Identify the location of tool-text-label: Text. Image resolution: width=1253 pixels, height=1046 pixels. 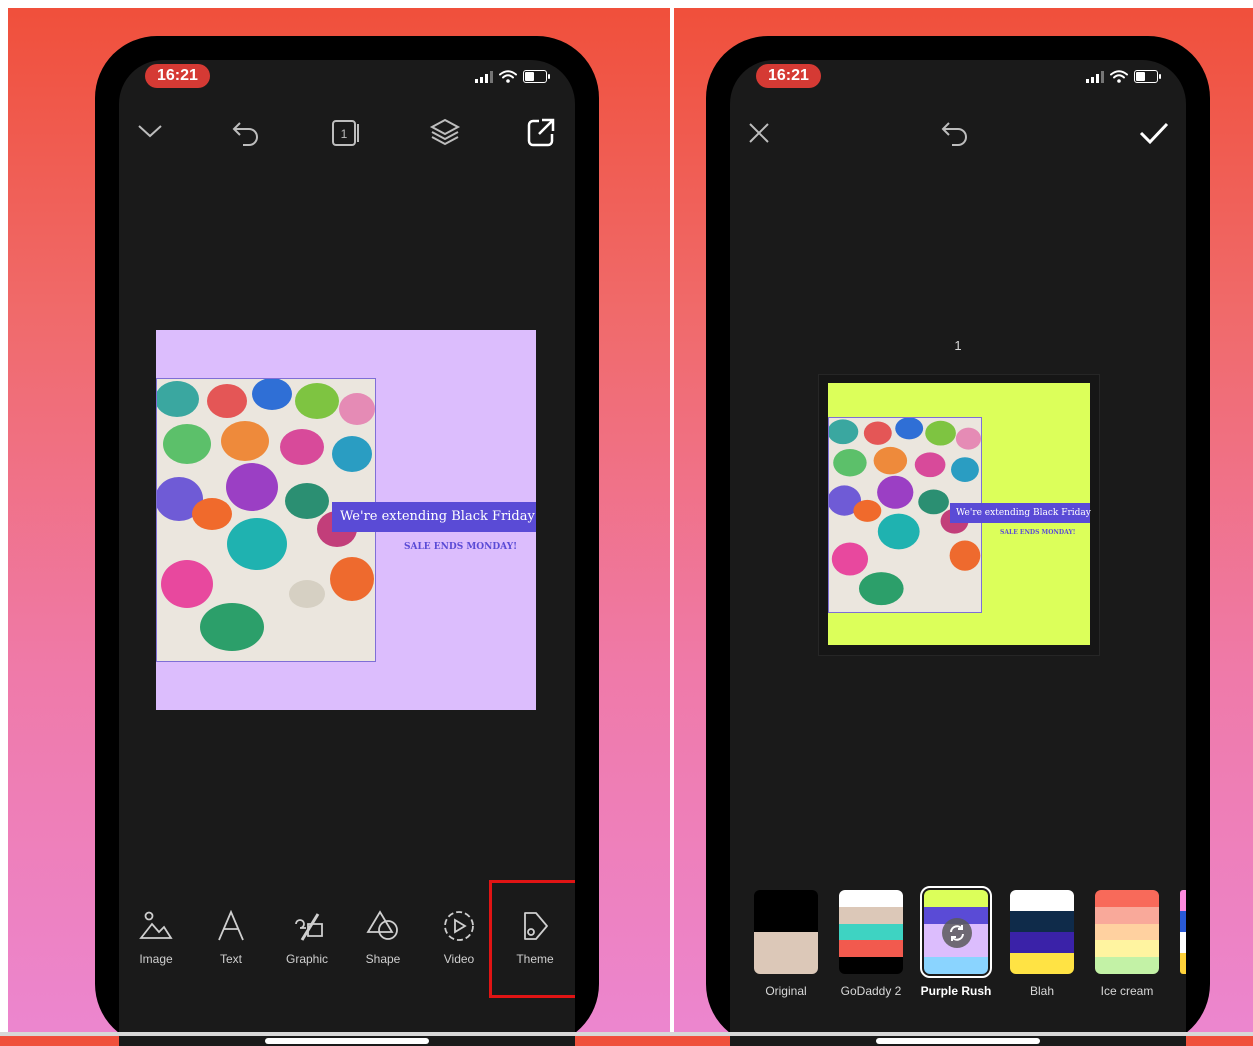
(230, 959).